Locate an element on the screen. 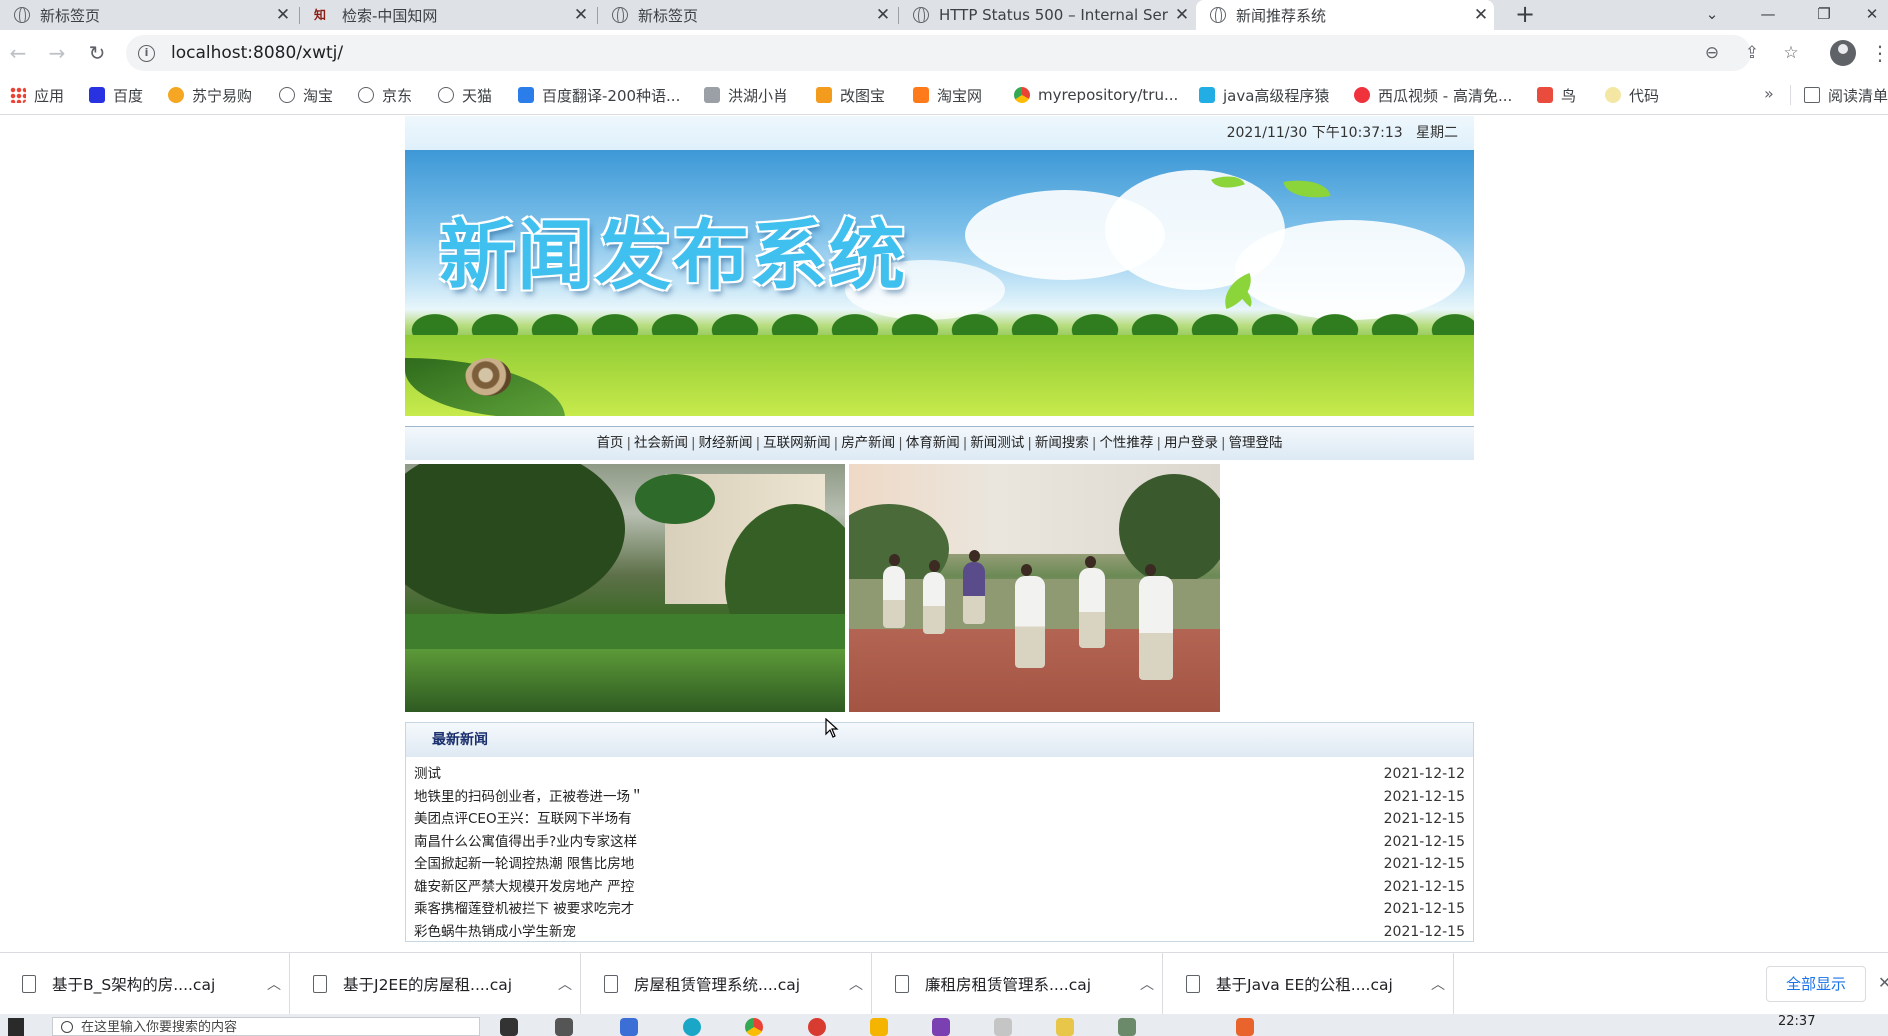 This screenshot has height=1036, width=1888. banner-title: 新闻发布系统 is located at coordinates (673, 255).